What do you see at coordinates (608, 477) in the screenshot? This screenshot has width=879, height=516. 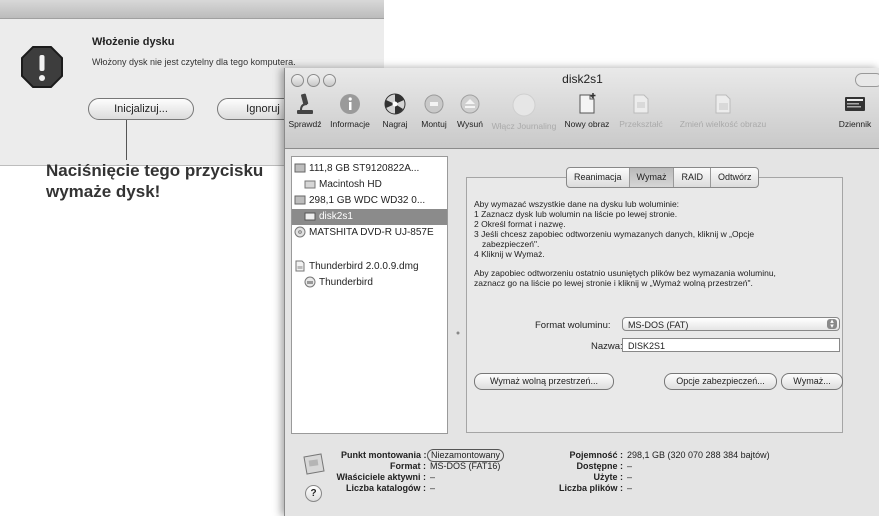 I see `used-label: Użyte :` at bounding box center [608, 477].